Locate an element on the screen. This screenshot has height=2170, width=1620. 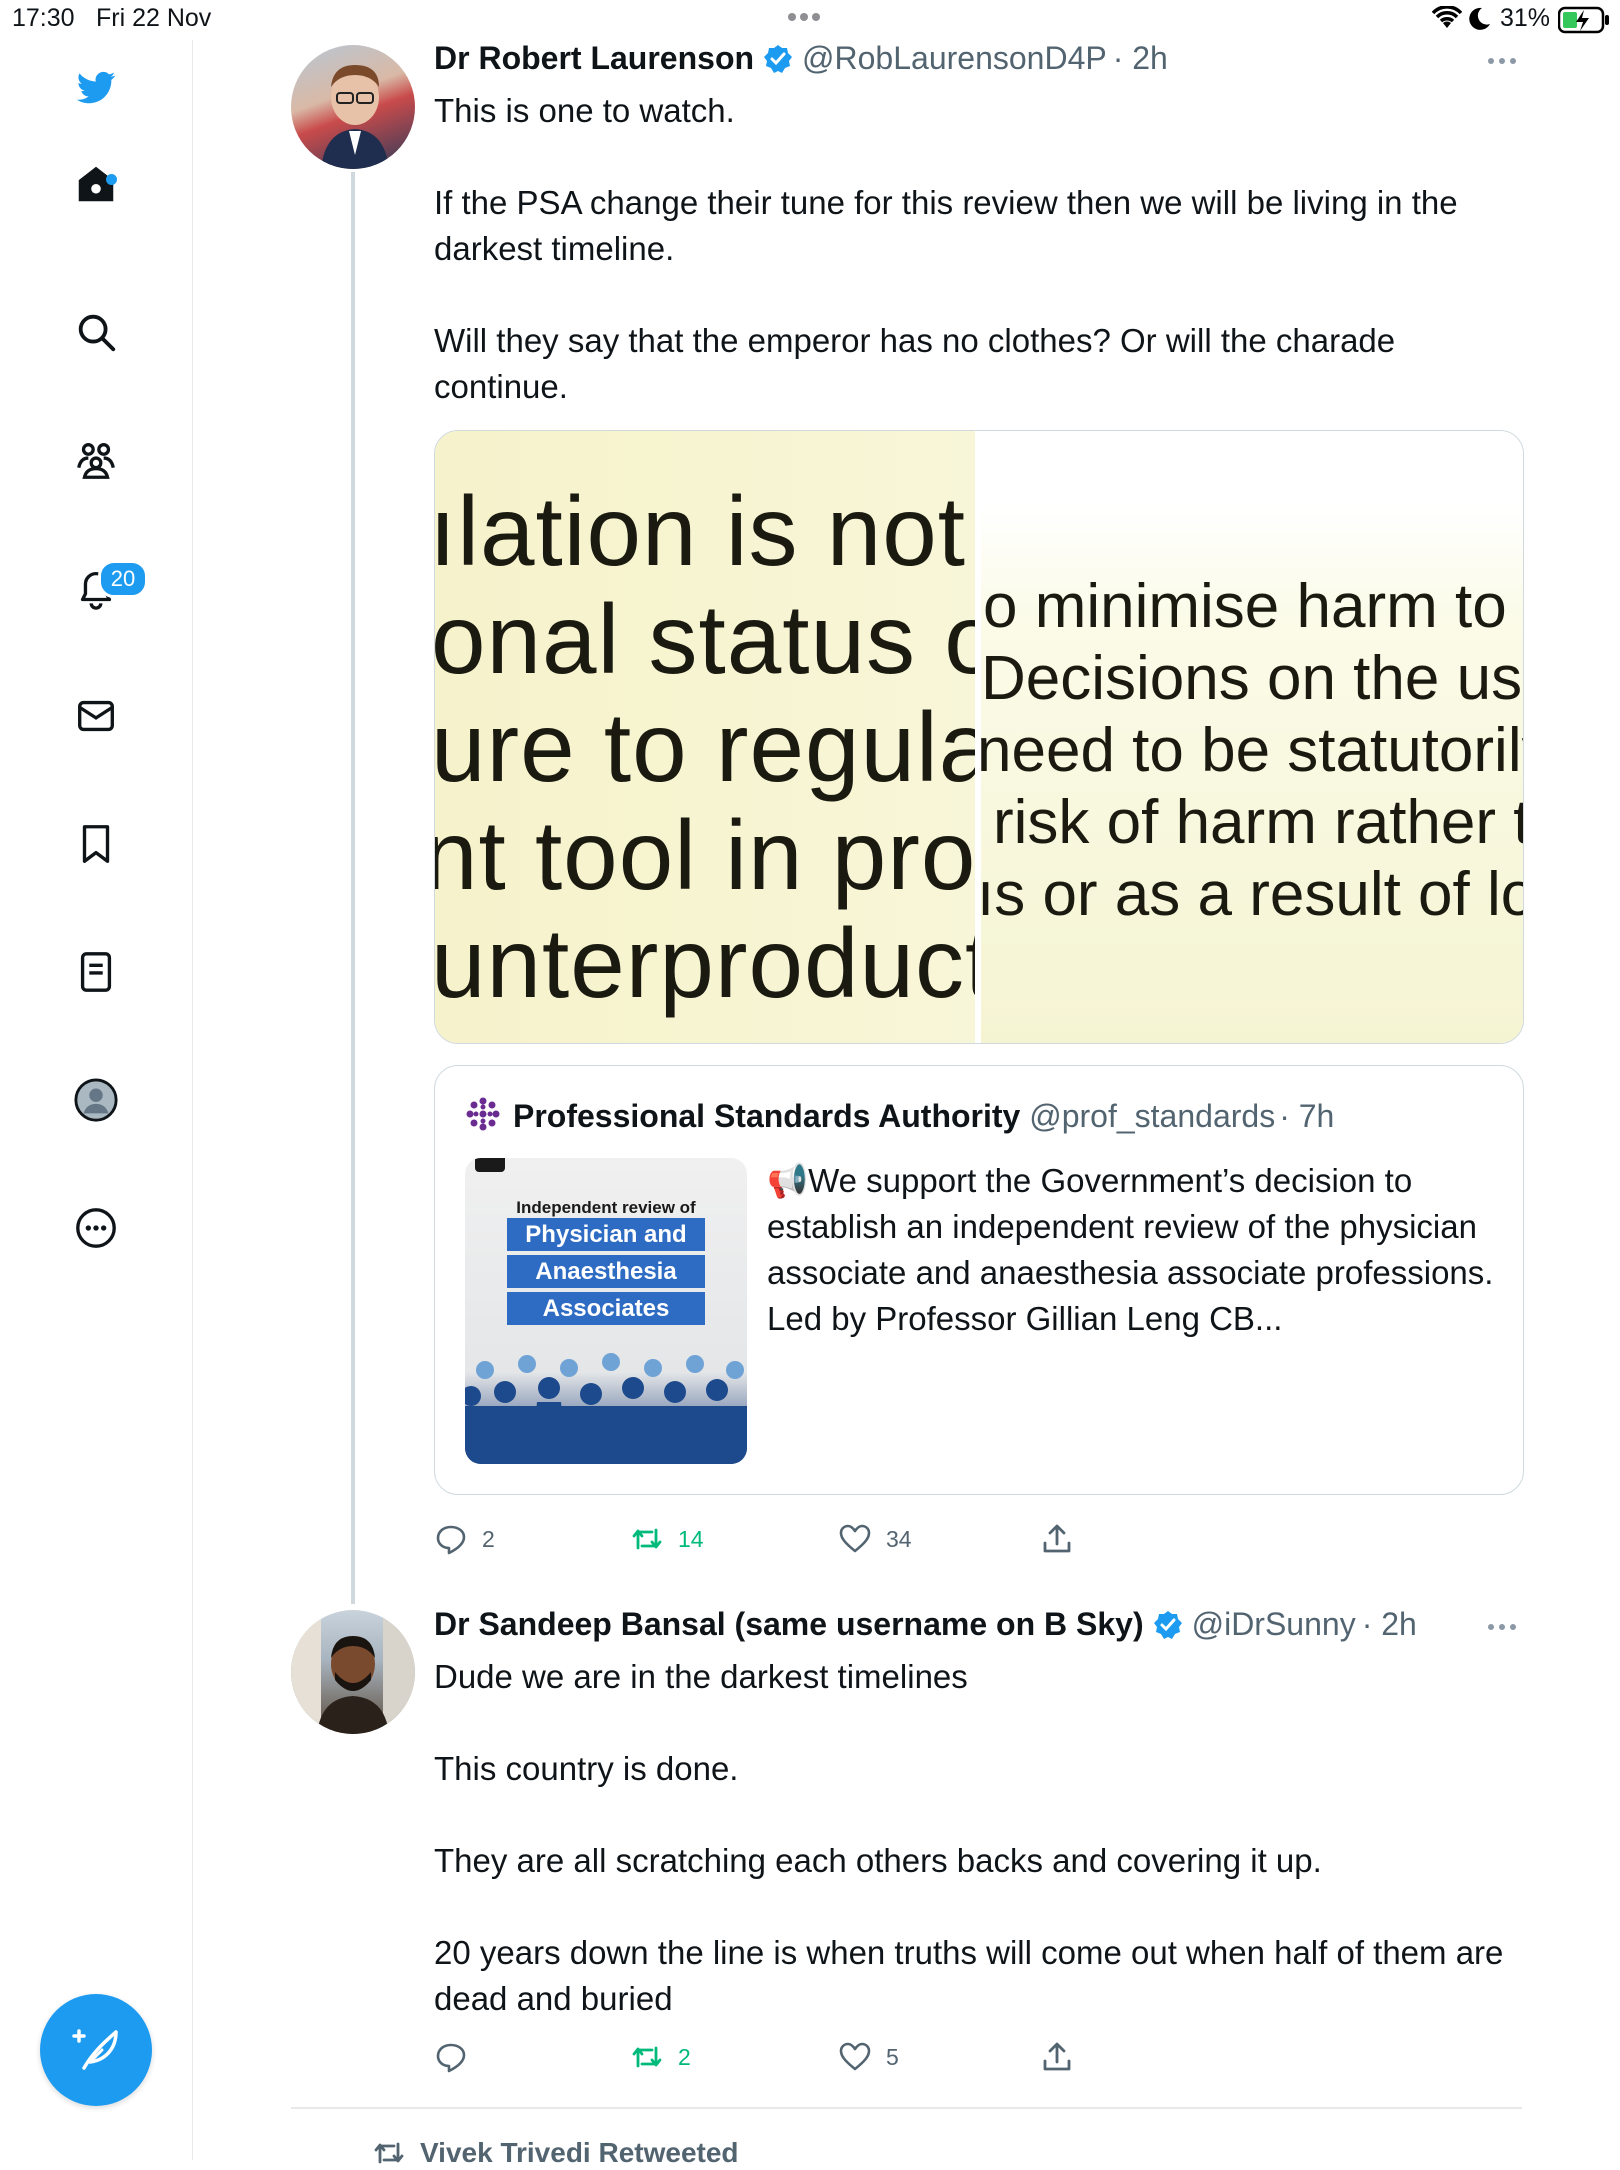
image-text-line: ure to regula is located at coordinates (705, 747).